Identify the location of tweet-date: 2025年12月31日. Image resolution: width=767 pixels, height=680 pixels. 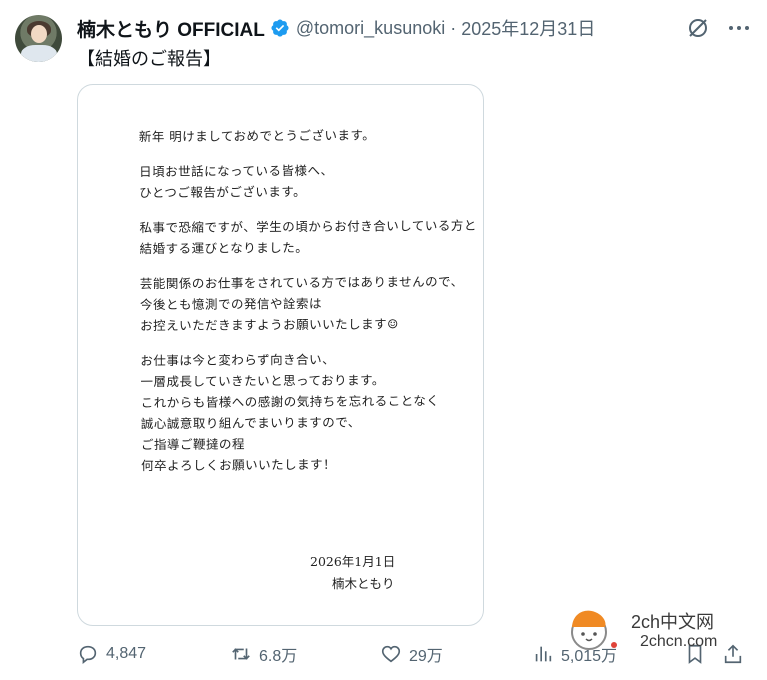
(528, 28).